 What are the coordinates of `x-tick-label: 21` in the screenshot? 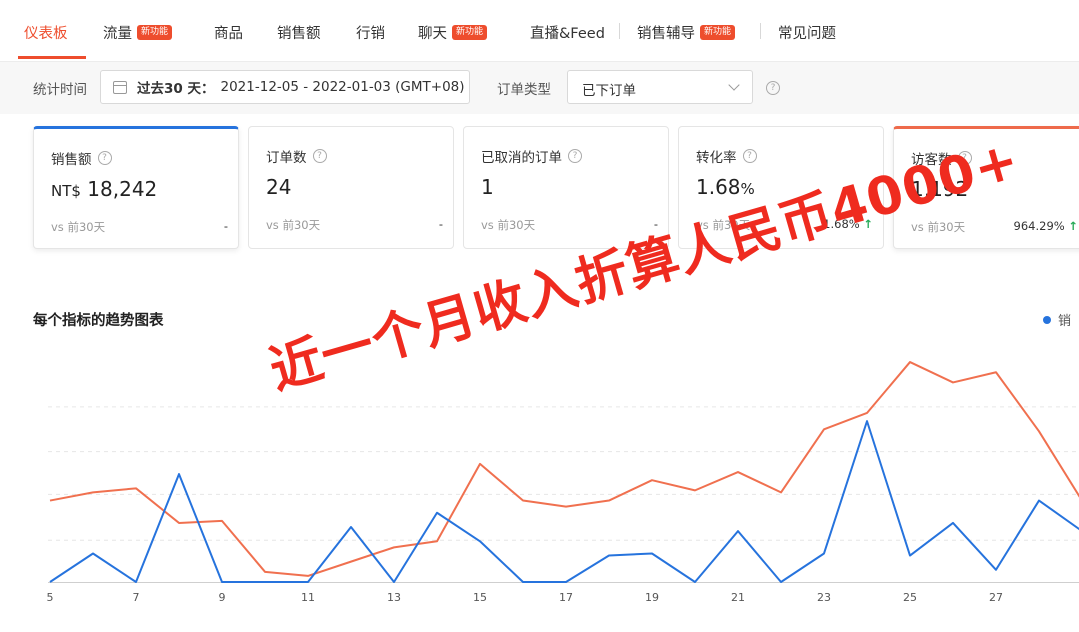 It's located at (738, 597).